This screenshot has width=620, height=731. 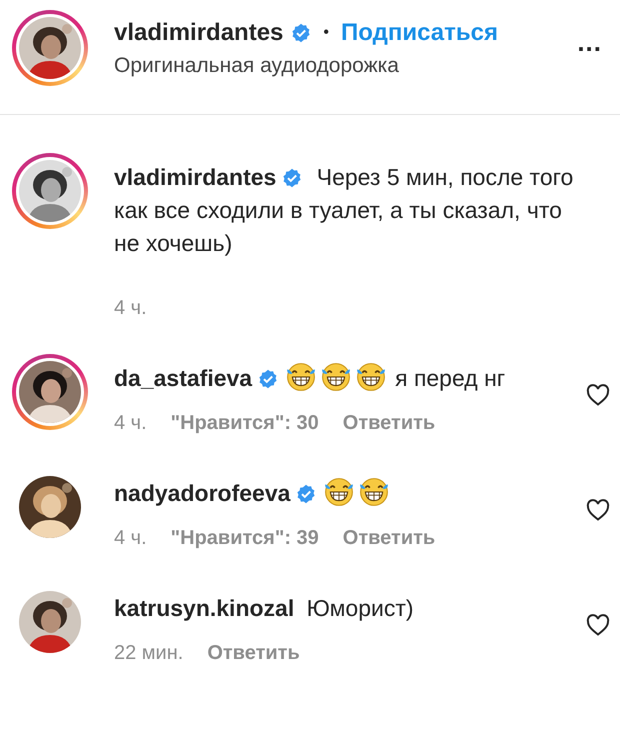 What do you see at coordinates (450, 378) in the screenshot?
I see `comment-text: я перед нг` at bounding box center [450, 378].